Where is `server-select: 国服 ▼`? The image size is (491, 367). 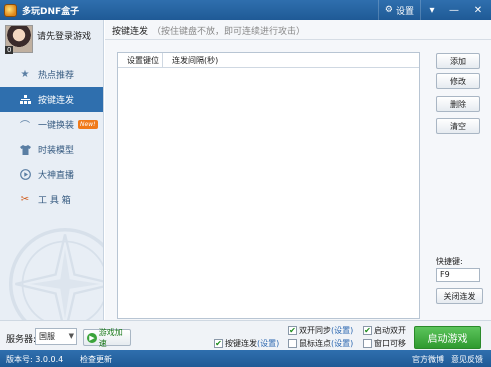
server-select: 国服 ▼ is located at coordinates (56, 336).